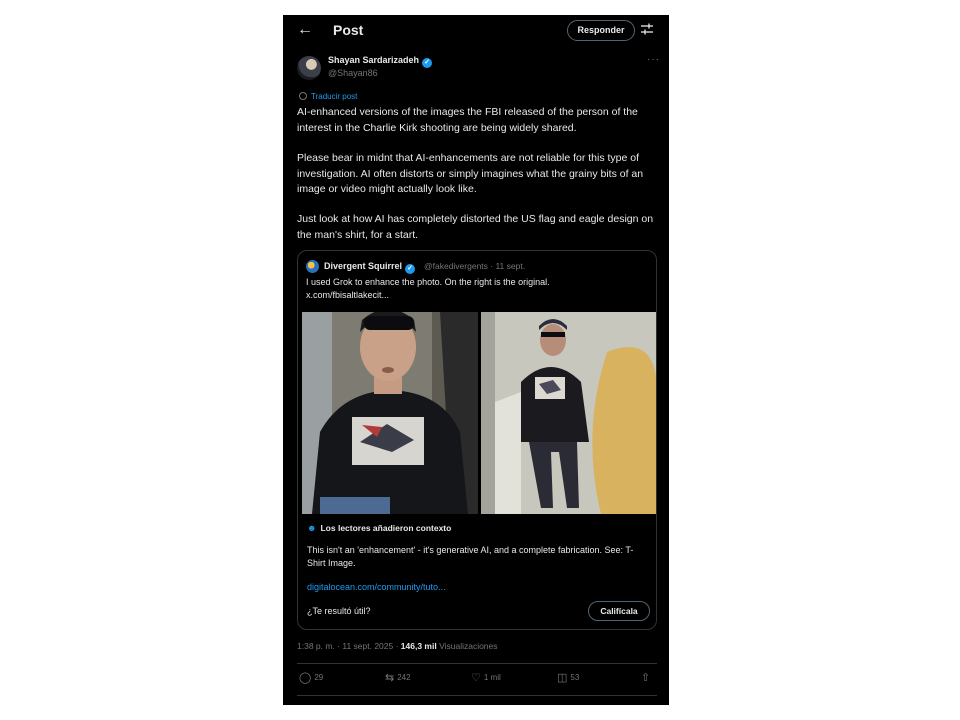 Image resolution: width=960 pixels, height=720 pixels. Describe the element at coordinates (309, 68) in the screenshot. I see `author-avatar` at that location.